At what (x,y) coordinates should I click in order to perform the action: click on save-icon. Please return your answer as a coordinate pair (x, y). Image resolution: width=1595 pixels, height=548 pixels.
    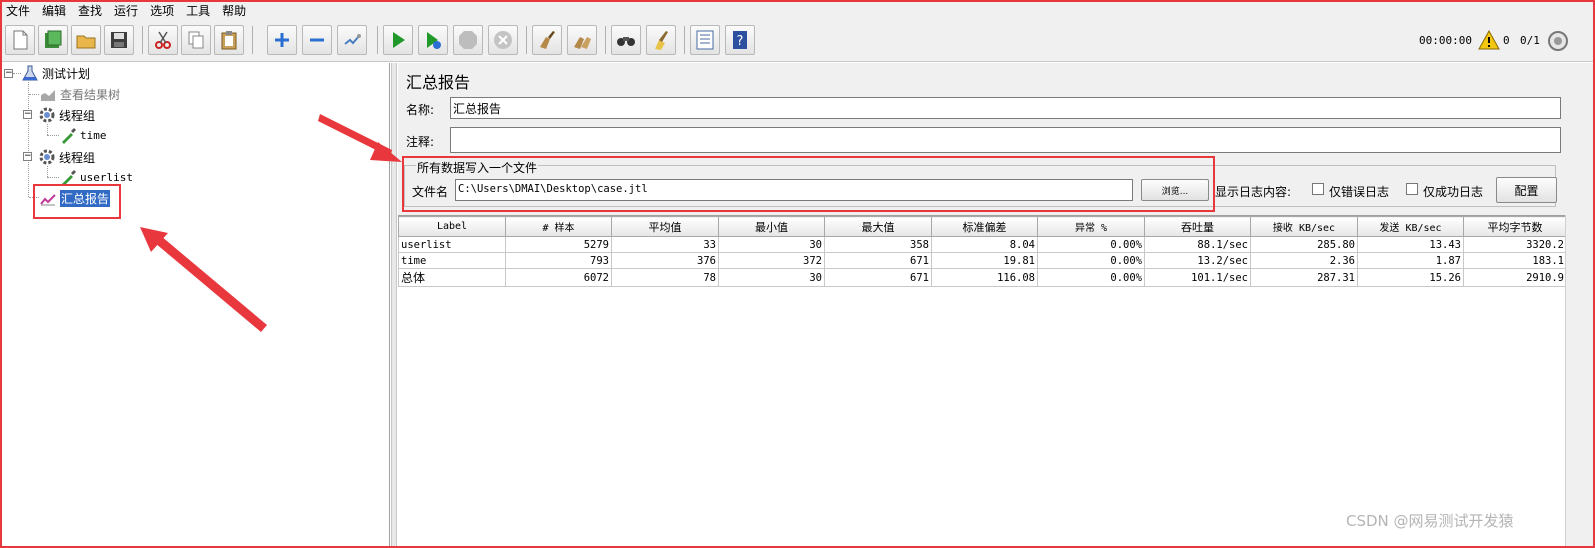
    Looking at the image, I should click on (119, 40).